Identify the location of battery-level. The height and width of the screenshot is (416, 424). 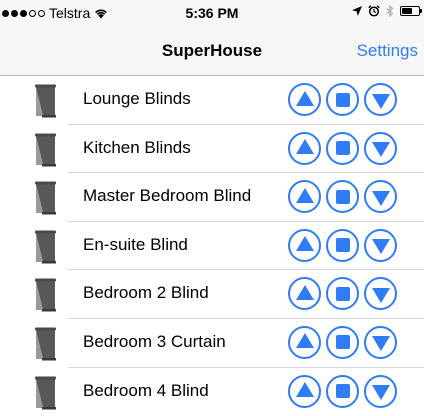
(407, 11).